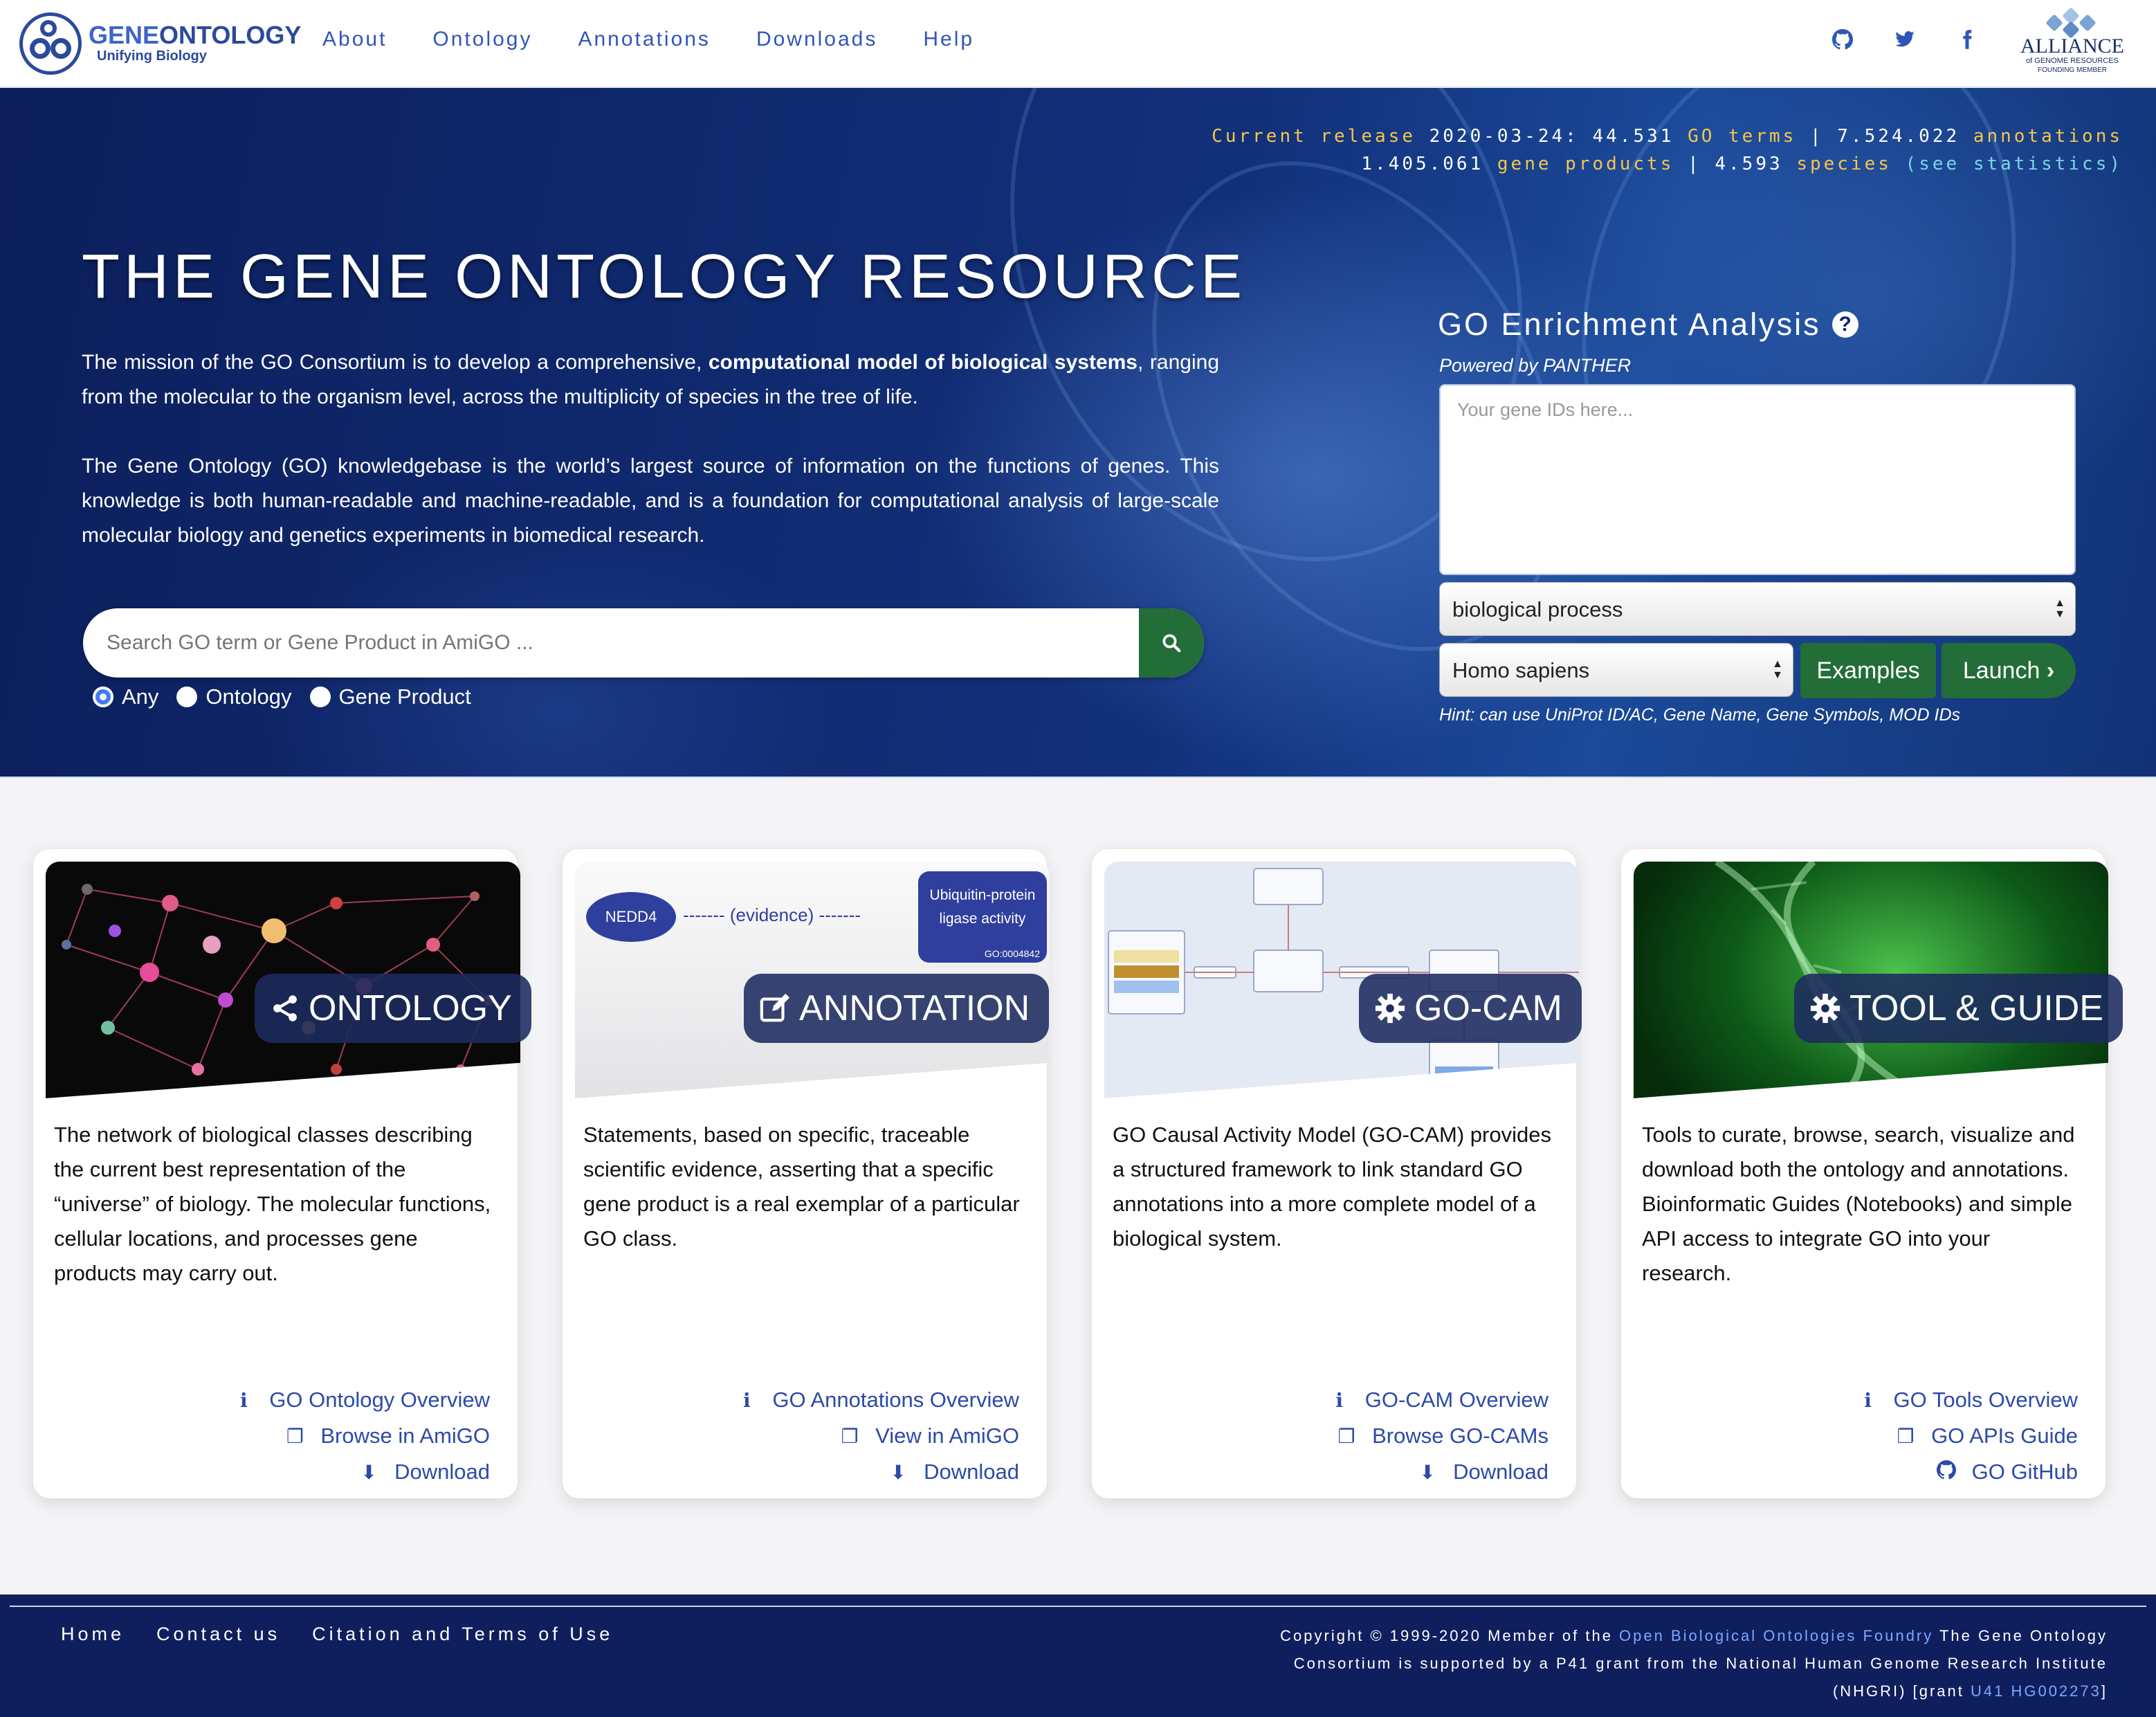 Image resolution: width=2156 pixels, height=1717 pixels. What do you see at coordinates (1535, 365) in the screenshot?
I see `powered-by-panther: Powered by PANTHER` at bounding box center [1535, 365].